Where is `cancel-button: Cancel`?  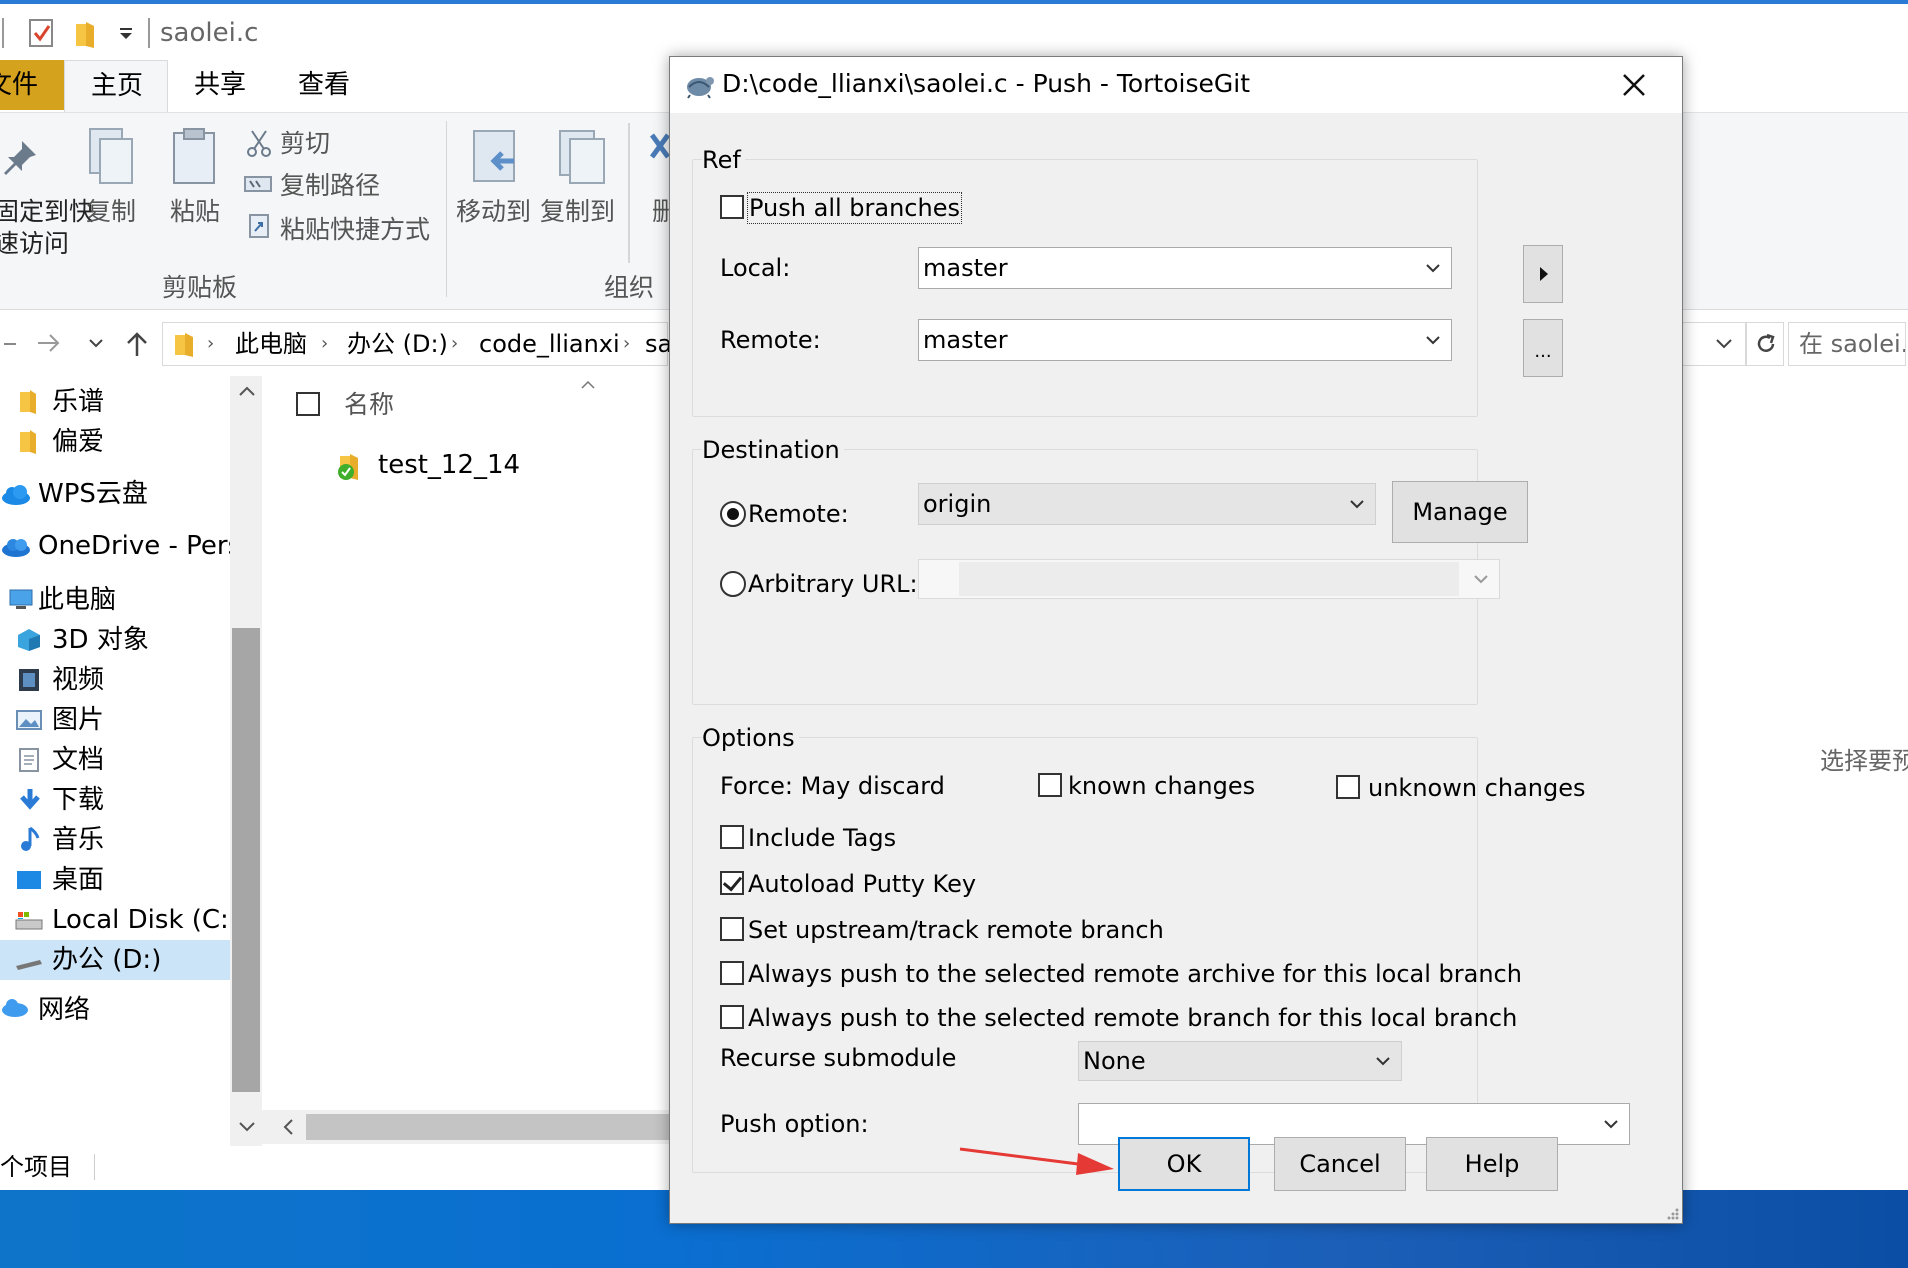 cancel-button: Cancel is located at coordinates (1340, 1164).